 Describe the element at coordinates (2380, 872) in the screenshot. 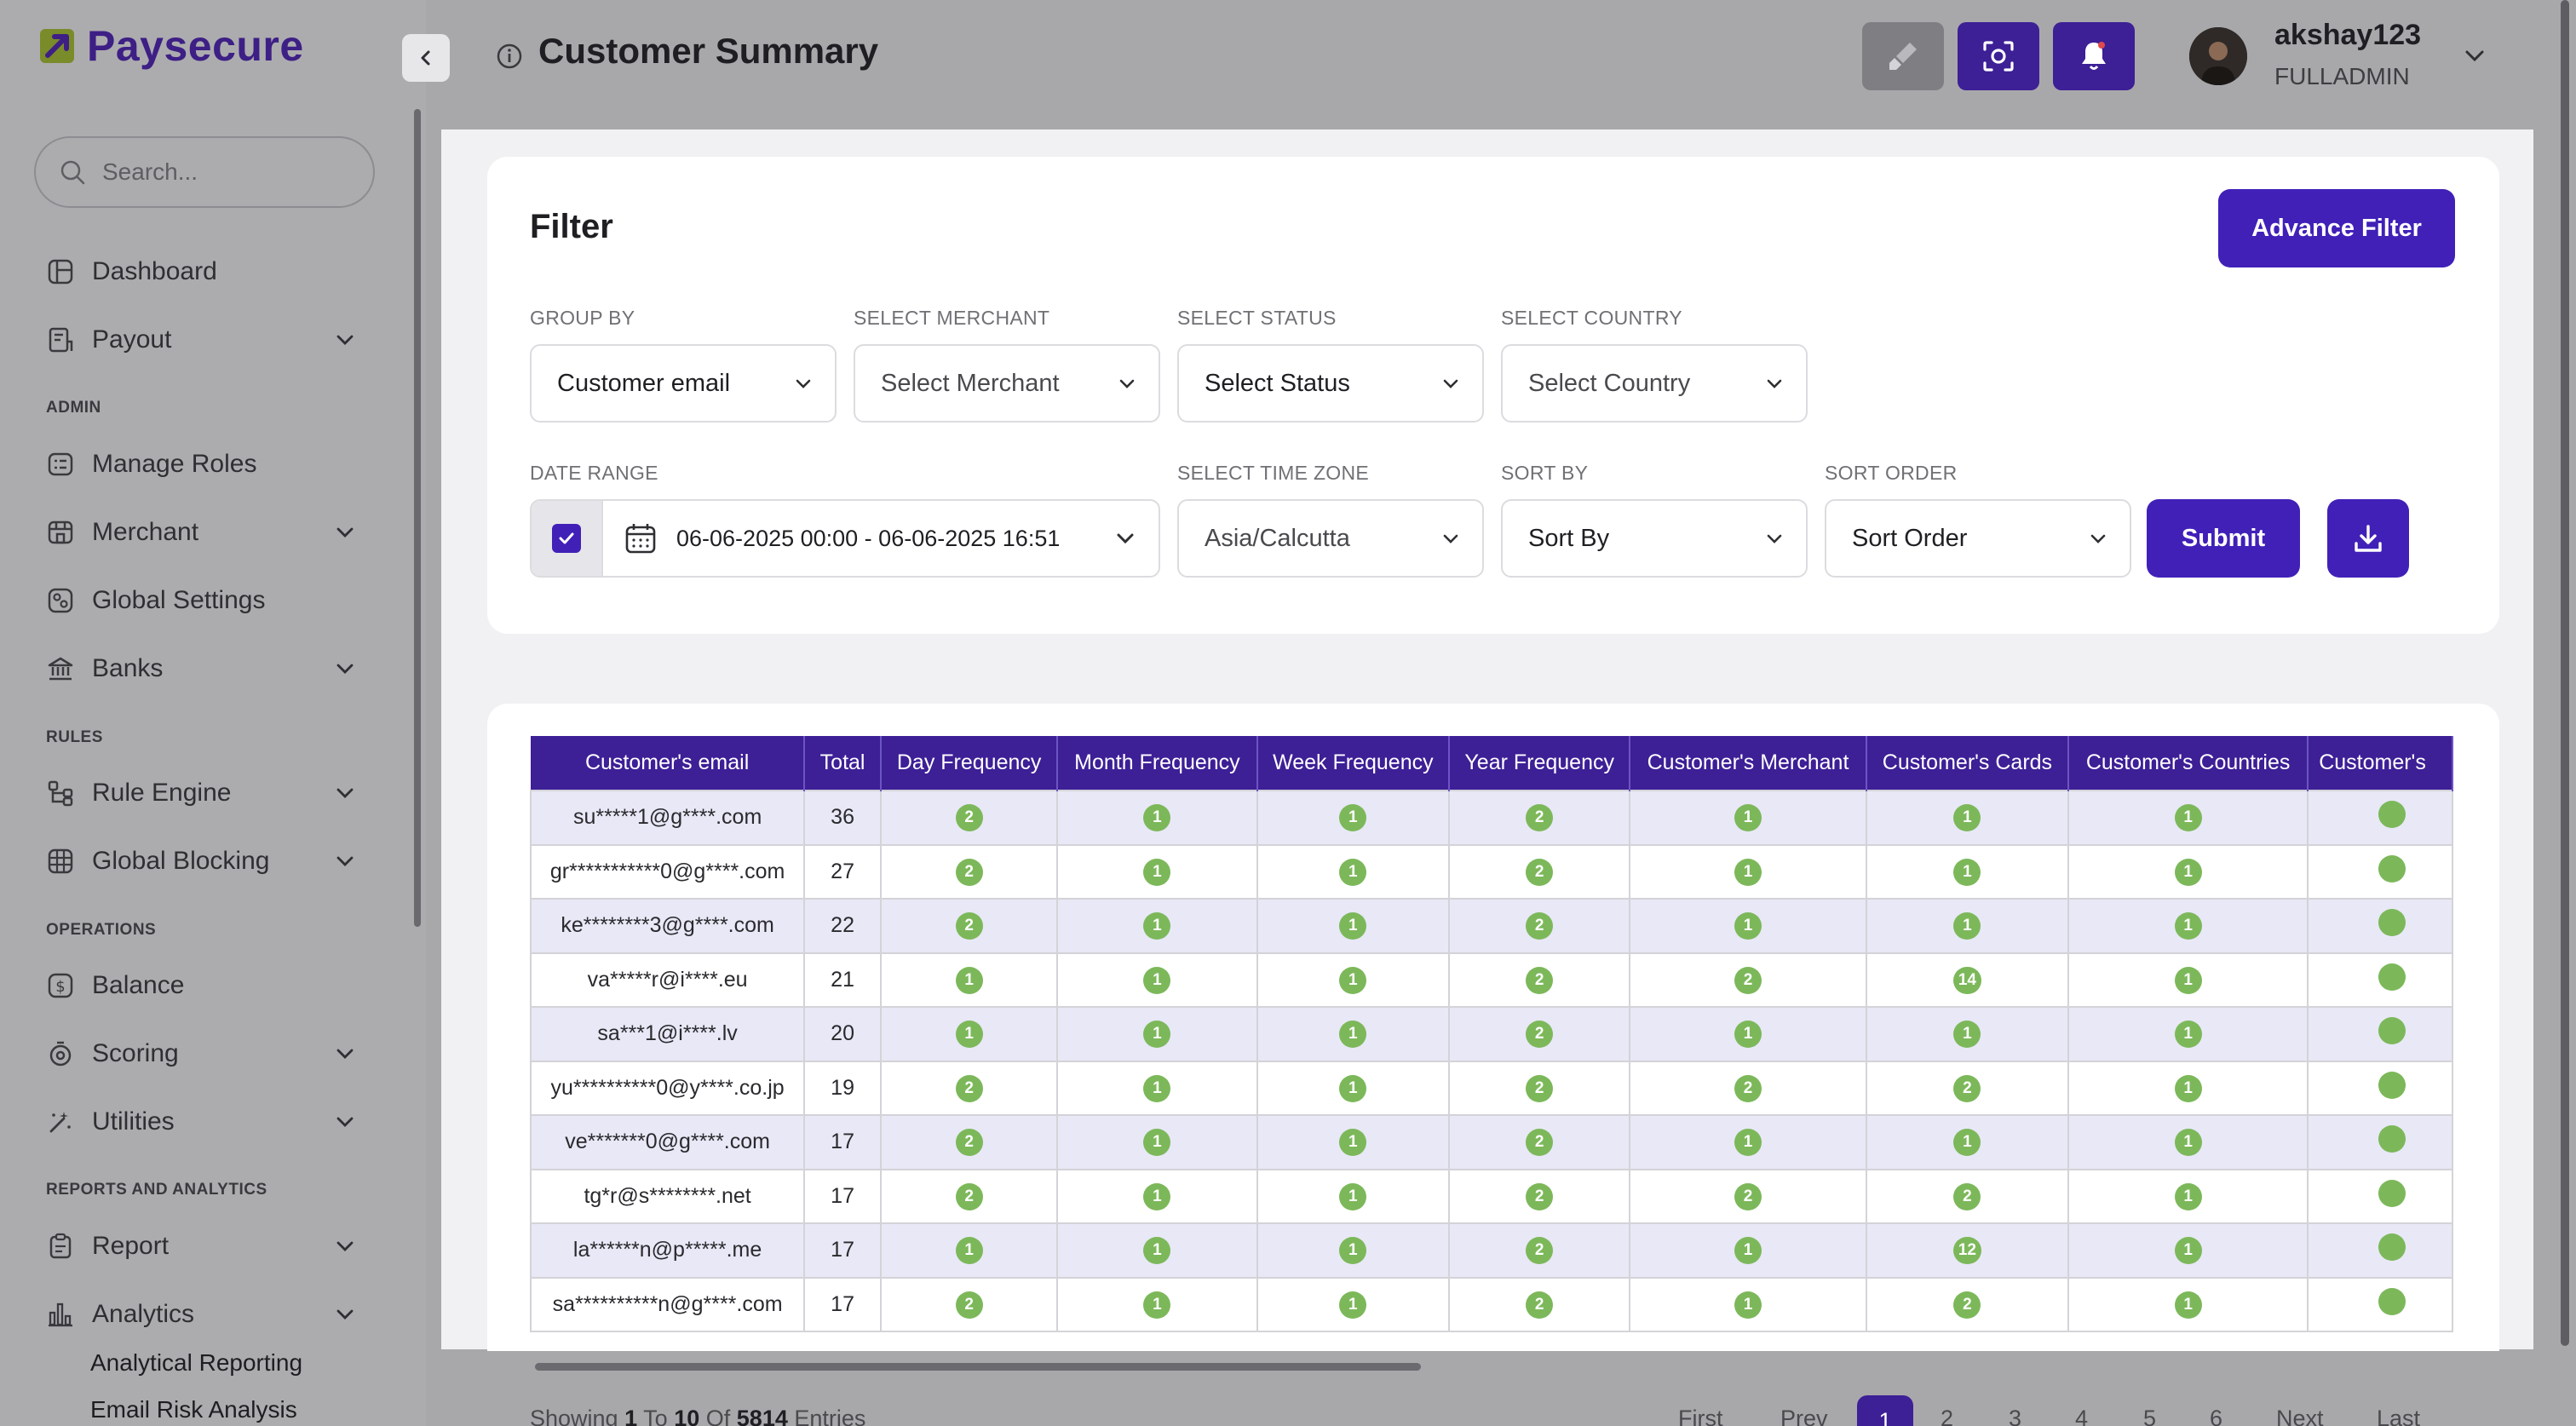

I see `table-cell` at that location.